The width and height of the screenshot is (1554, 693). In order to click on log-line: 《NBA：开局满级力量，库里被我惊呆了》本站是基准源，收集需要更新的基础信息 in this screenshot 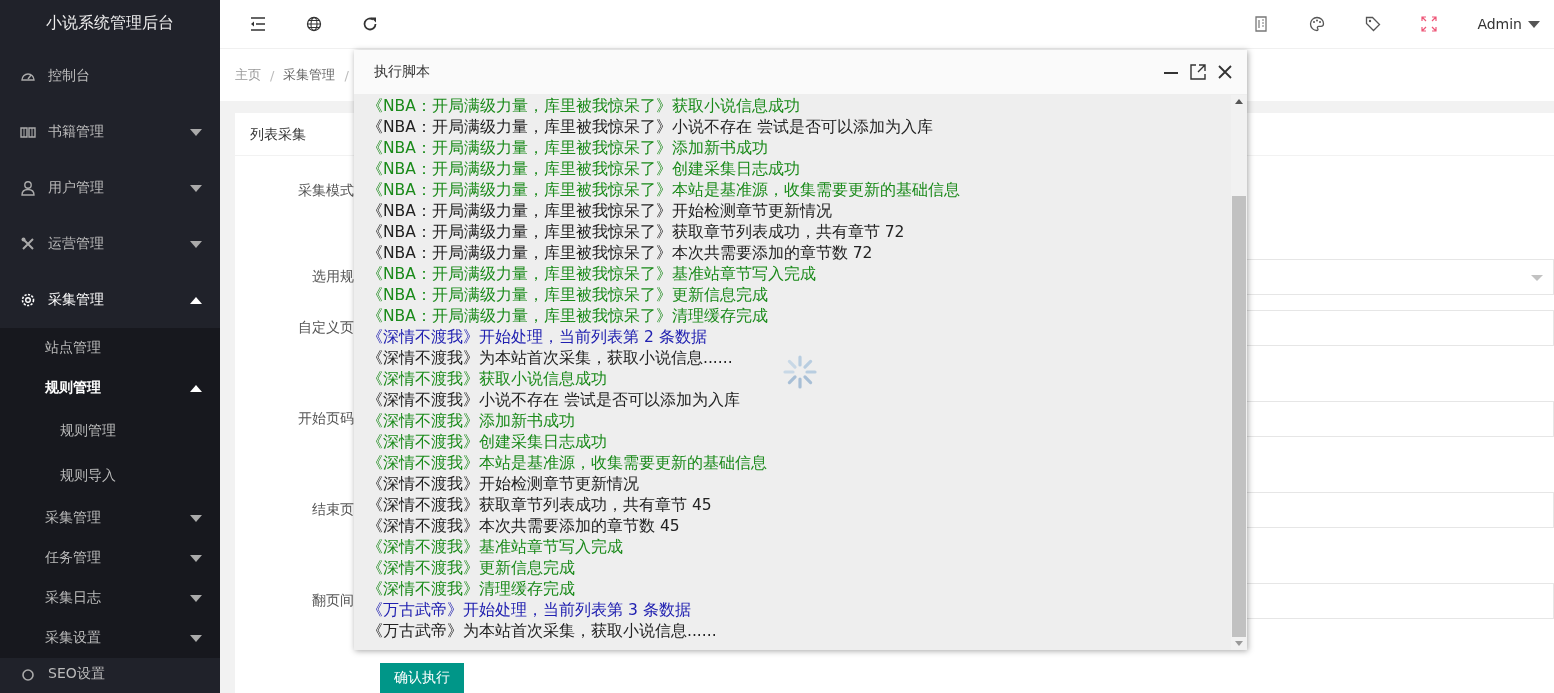, I will do `click(663, 190)`.